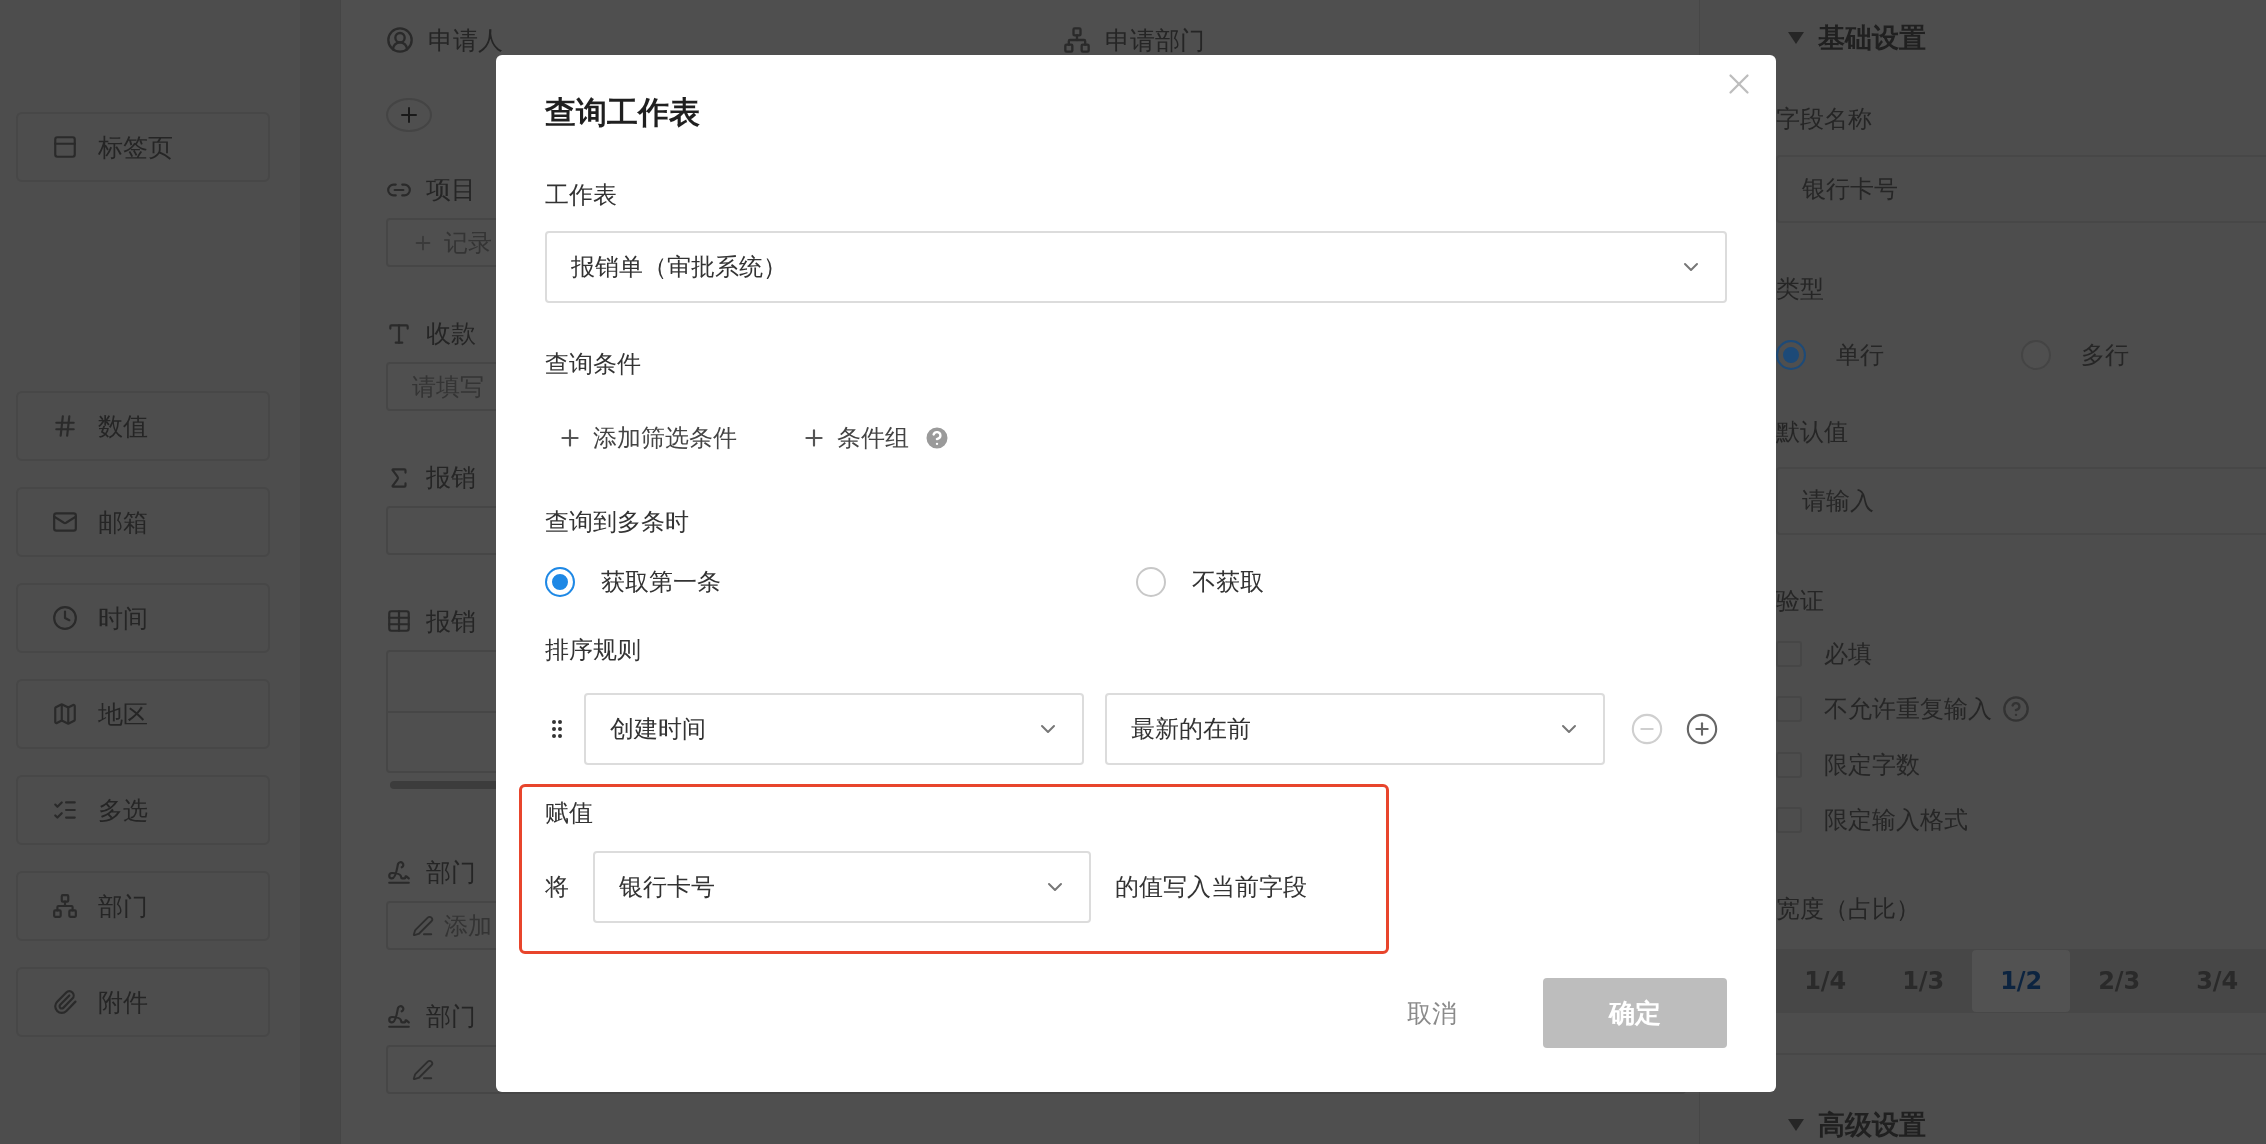 The image size is (2266, 1144). What do you see at coordinates (1211, 887) in the screenshot?
I see `assign-suffix: 的值写入当前字段` at bounding box center [1211, 887].